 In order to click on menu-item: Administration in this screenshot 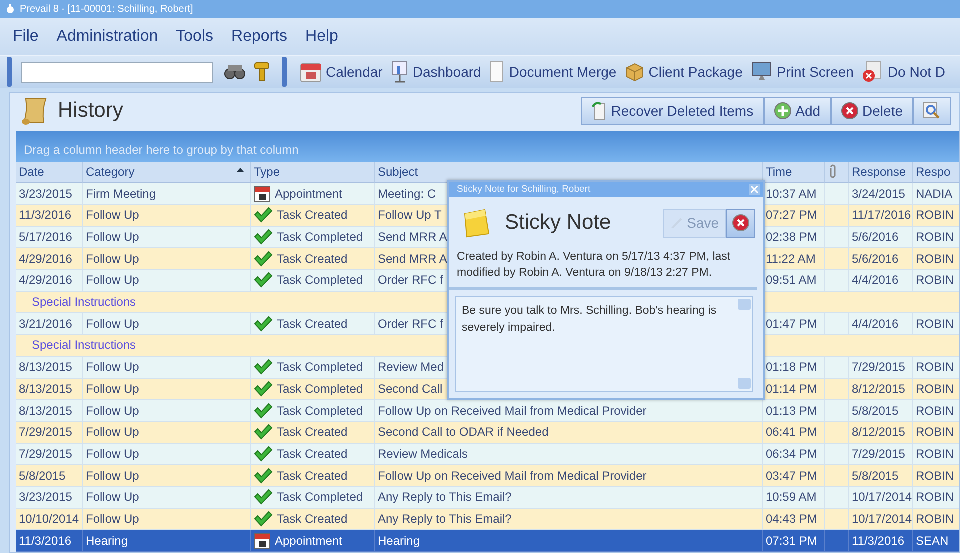, I will do `click(107, 37)`.